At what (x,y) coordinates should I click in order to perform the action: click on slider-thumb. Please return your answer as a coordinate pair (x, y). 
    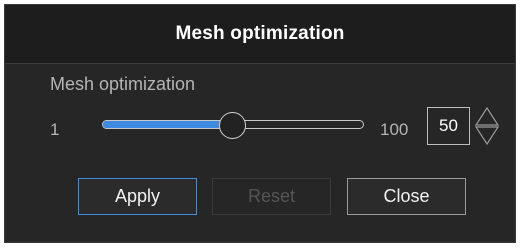
    Looking at the image, I should click on (232, 125).